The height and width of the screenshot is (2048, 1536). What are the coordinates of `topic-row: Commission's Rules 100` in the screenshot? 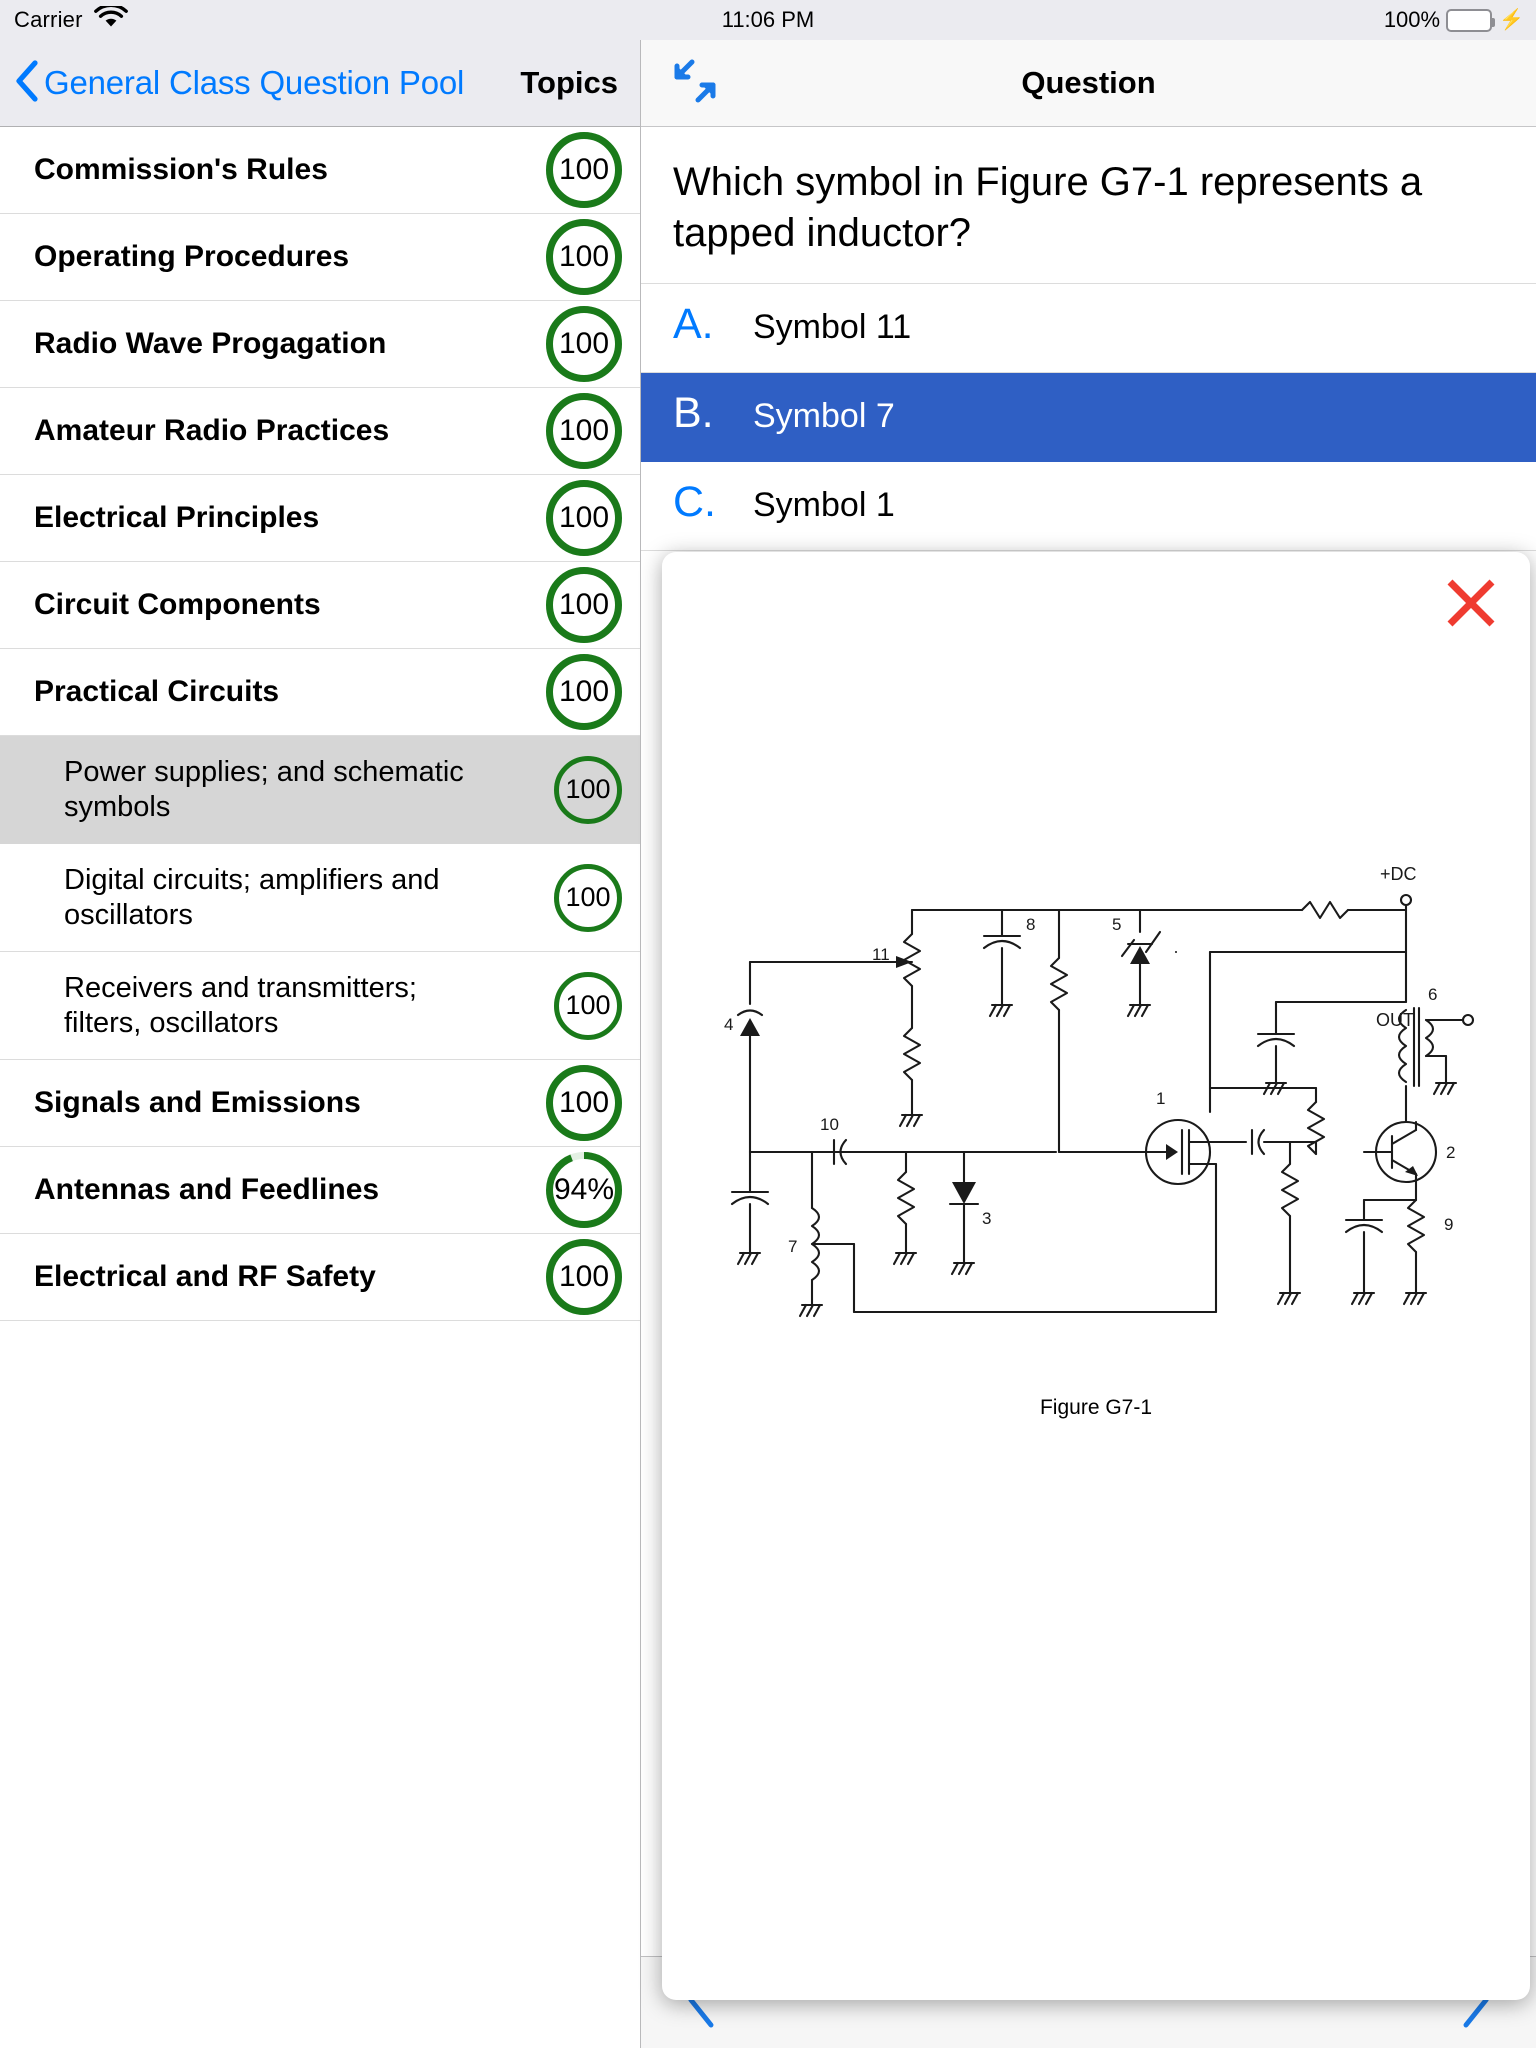 It's located at (320, 170).